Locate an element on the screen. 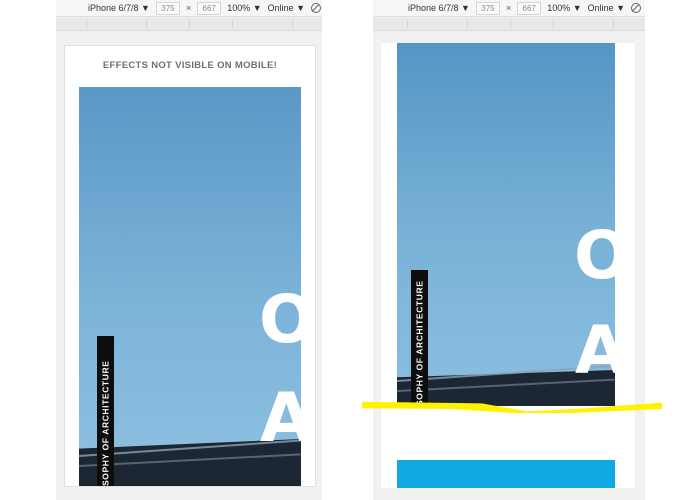 The height and width of the screenshot is (500, 700). accent-bar is located at coordinates (506, 474).